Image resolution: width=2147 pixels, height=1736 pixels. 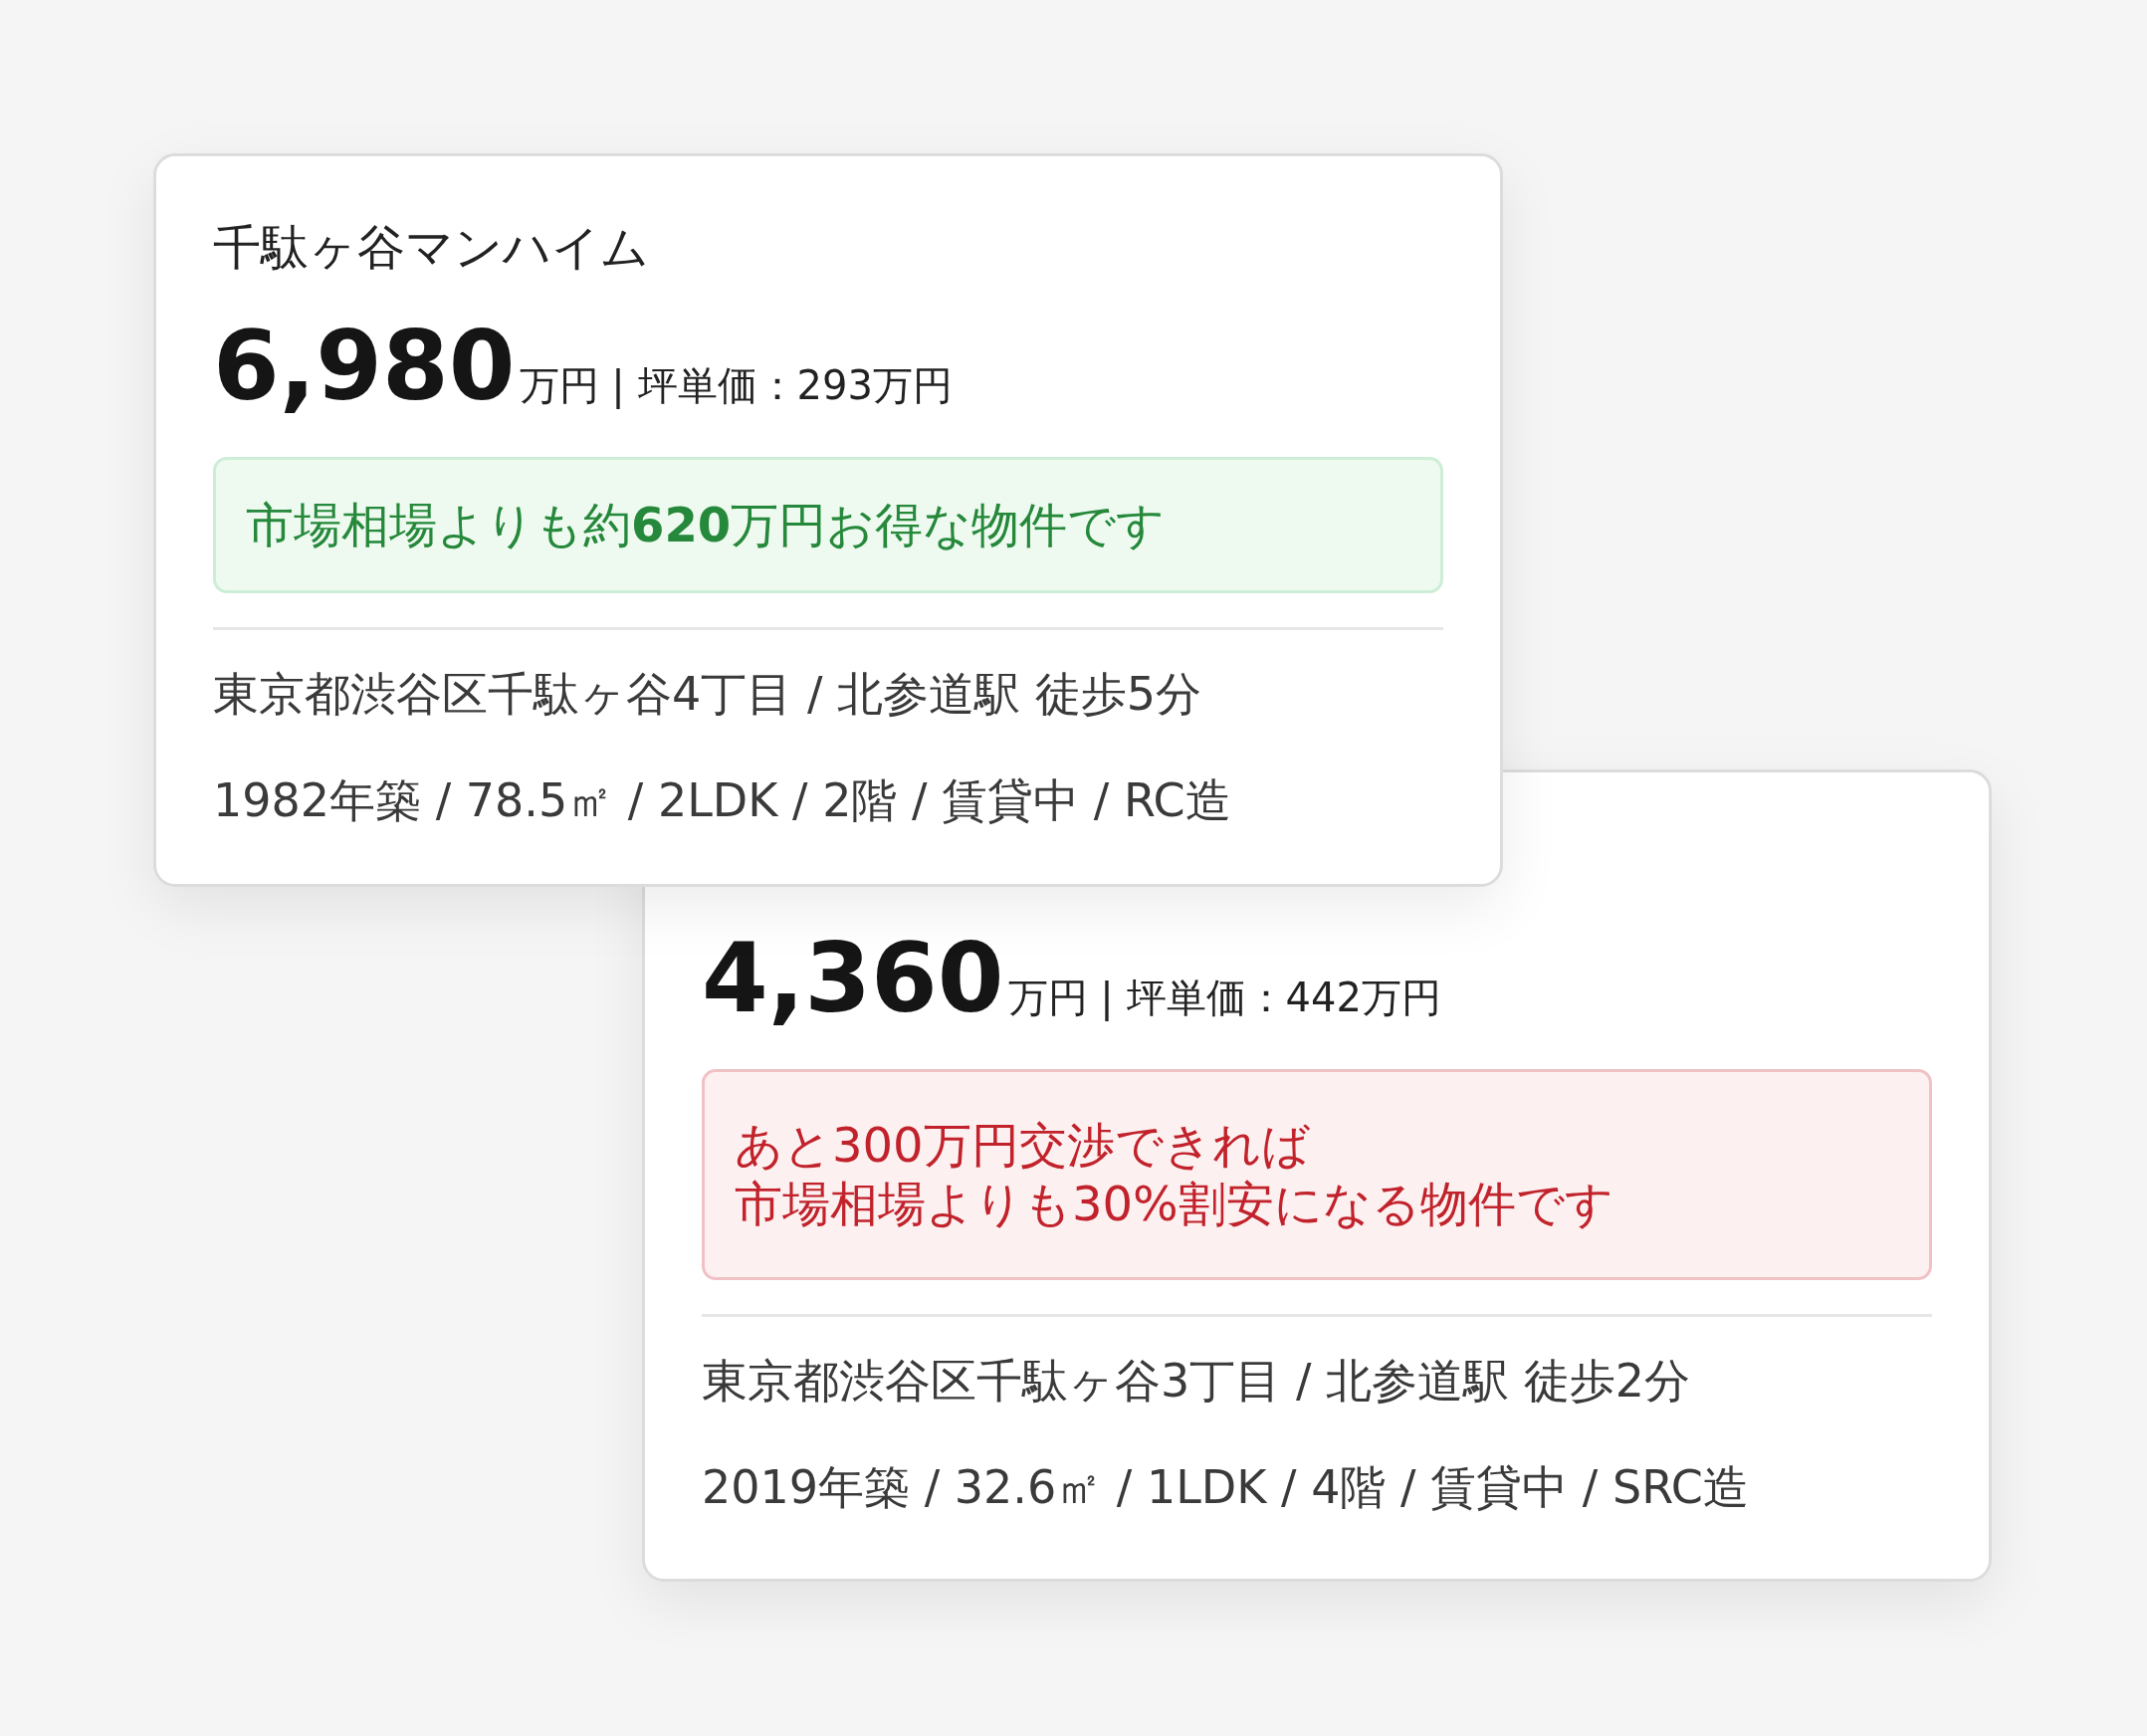 I want to click on property-details: 1982年築 / 78.5㎡ / 2LDK / 2階 / 賃貸中 / RC造, so click(x=723, y=800).